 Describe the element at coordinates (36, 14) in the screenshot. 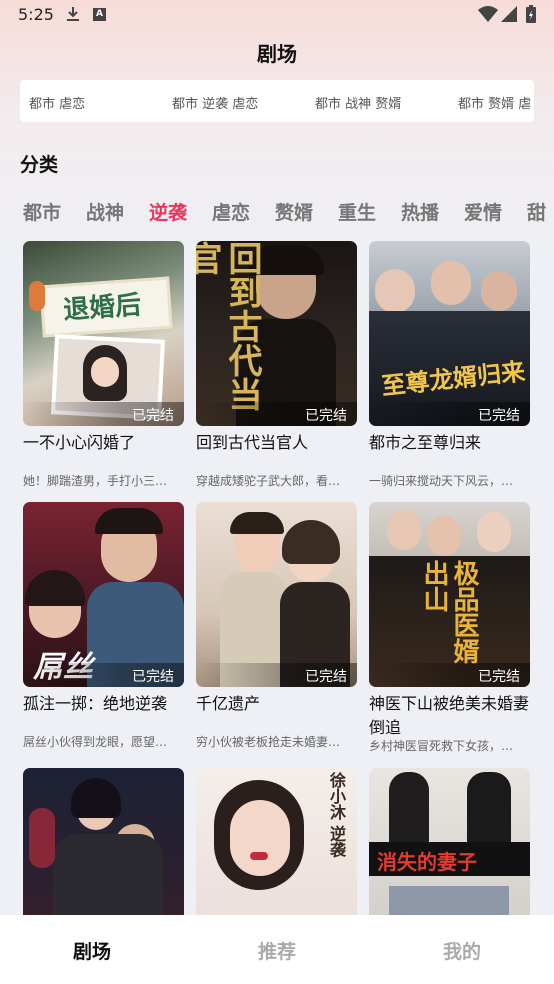

I see `status-time: 5:25` at that location.